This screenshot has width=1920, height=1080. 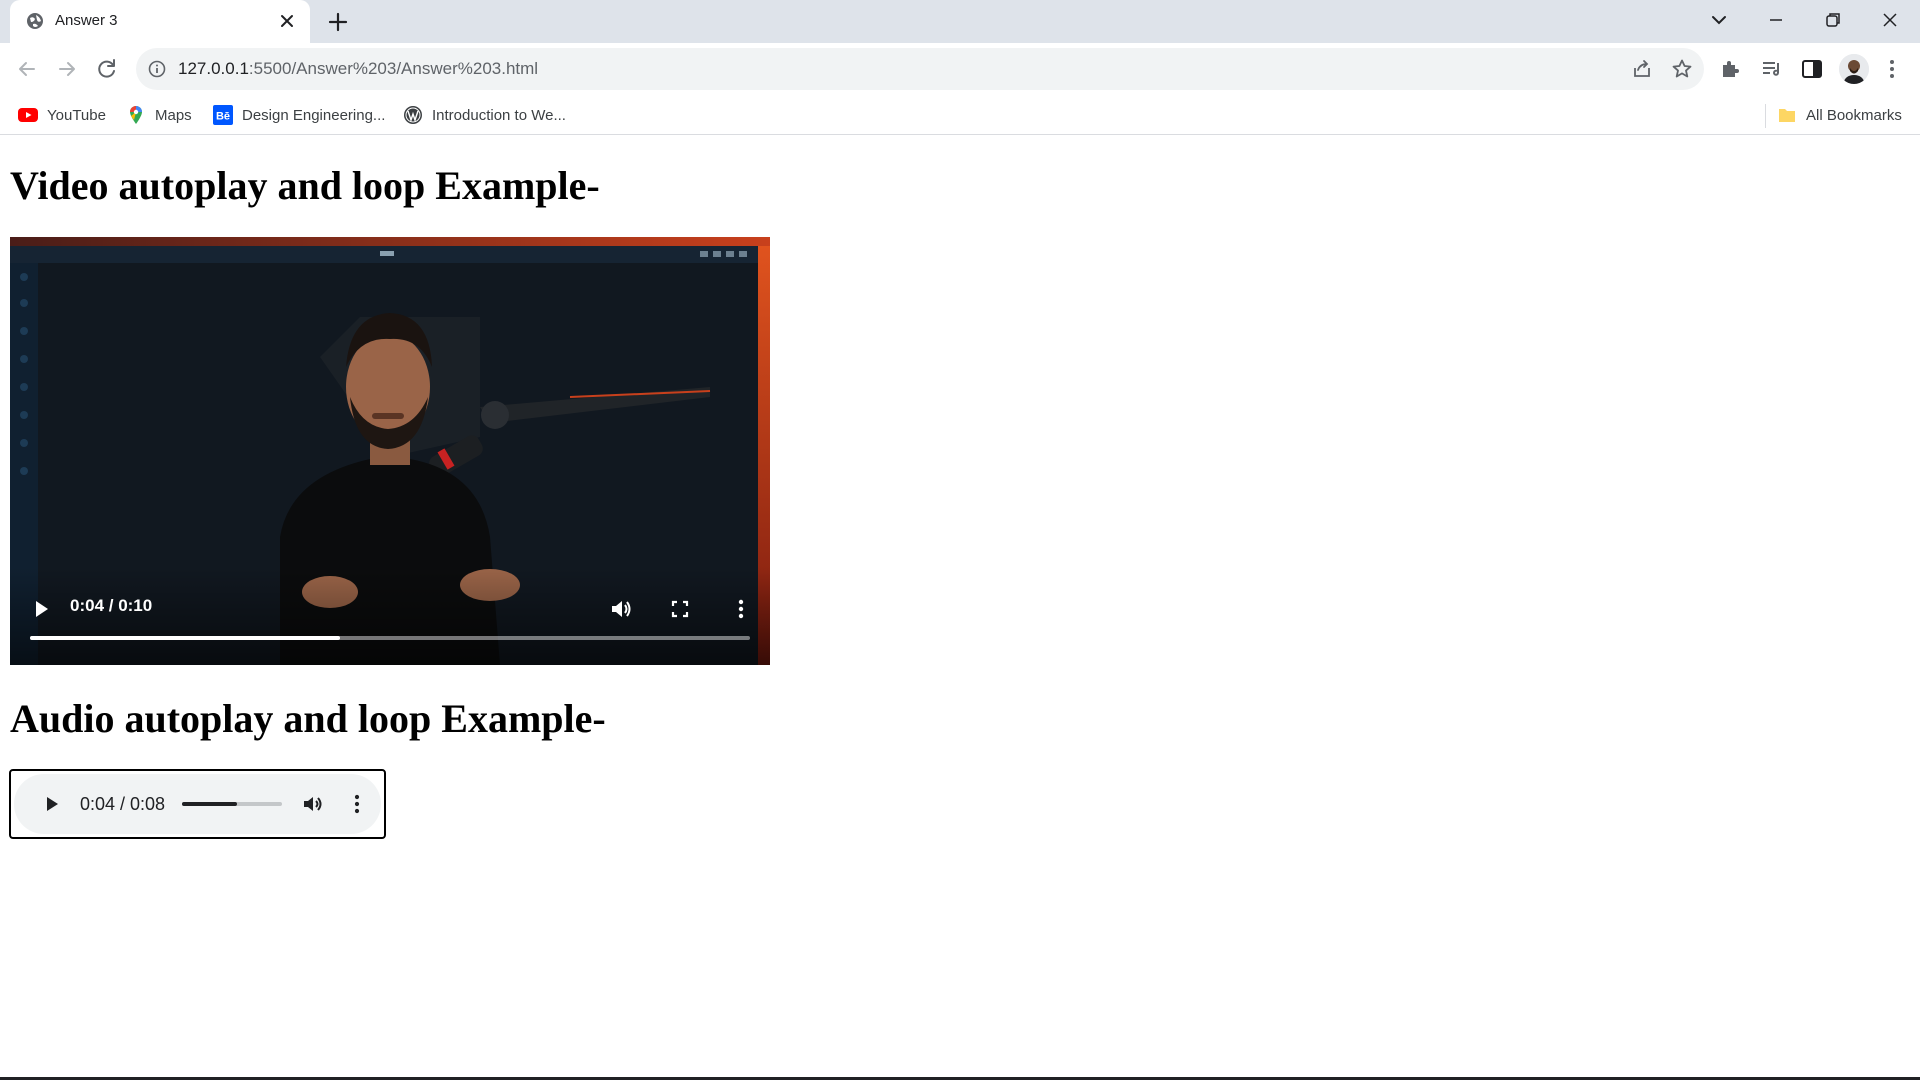 I want to click on close-window-icon, so click(x=1890, y=20).